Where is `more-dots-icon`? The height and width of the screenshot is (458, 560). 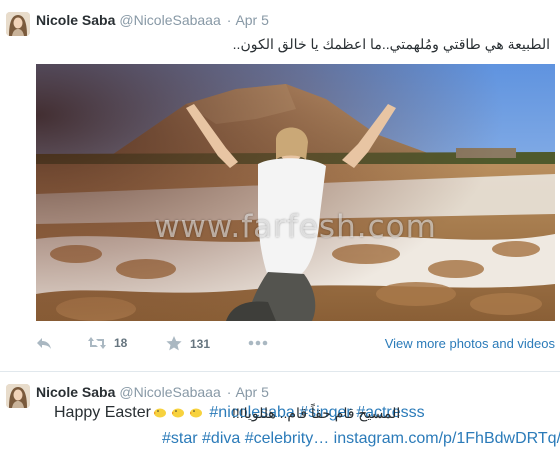
more-dots-icon is located at coordinates (258, 343).